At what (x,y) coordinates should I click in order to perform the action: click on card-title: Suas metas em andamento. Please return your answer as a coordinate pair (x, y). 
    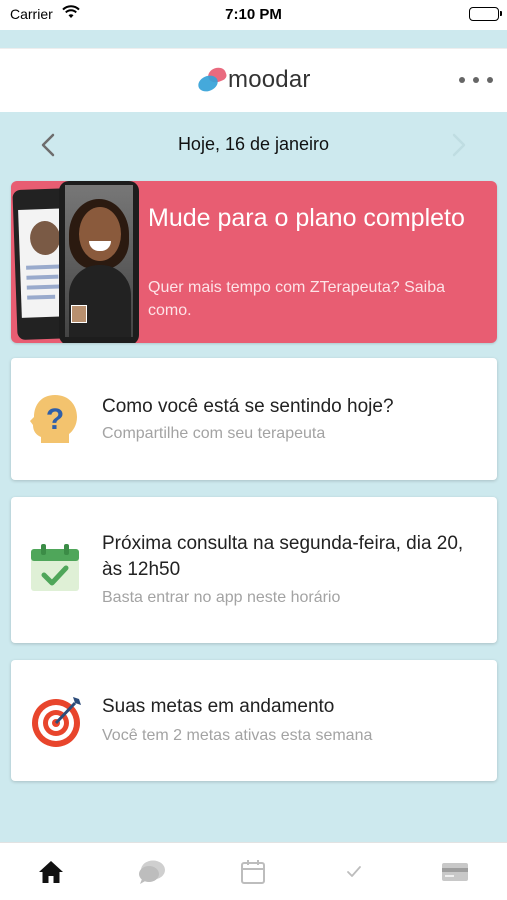
    Looking at the image, I should click on (218, 706).